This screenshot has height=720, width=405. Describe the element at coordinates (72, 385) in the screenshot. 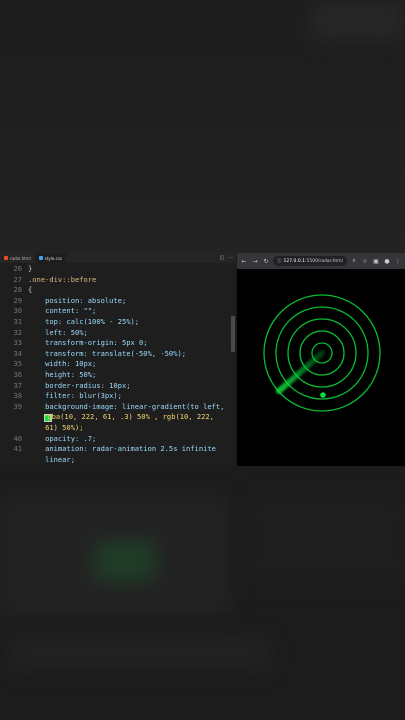

I see `code-line: 37 border-radius: 10px;` at that location.